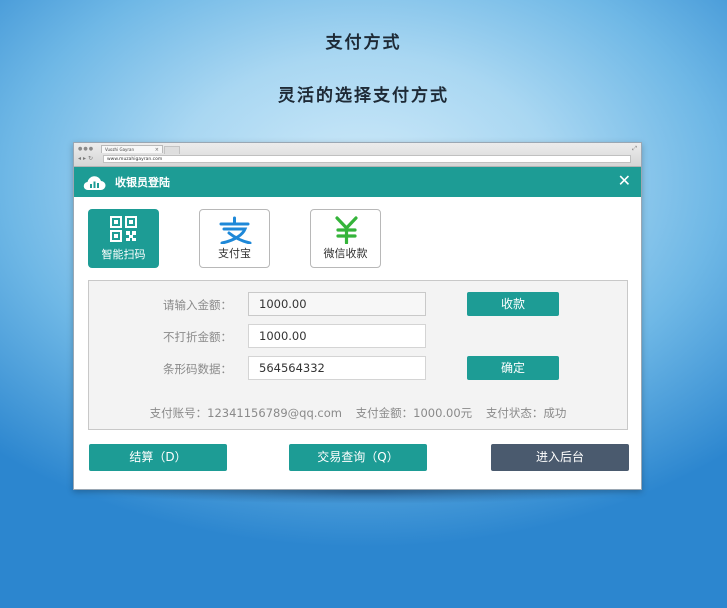  What do you see at coordinates (357, 182) in the screenshot?
I see `app-header: 收银员登陆 ✕` at bounding box center [357, 182].